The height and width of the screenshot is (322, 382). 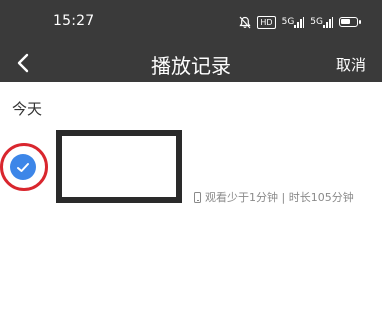 I want to click on status-icons: HD 5G 5G, so click(x=300, y=22).